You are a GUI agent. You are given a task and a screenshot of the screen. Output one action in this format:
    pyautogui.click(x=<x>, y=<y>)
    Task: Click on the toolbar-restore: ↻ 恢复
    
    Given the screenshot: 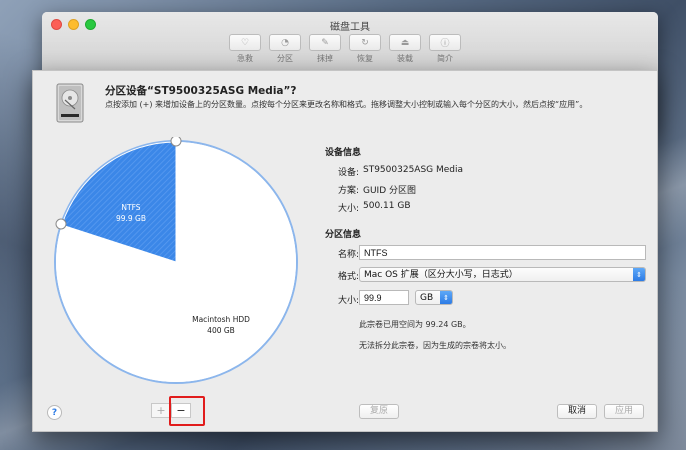 What is the action you would take?
    pyautogui.click(x=365, y=49)
    